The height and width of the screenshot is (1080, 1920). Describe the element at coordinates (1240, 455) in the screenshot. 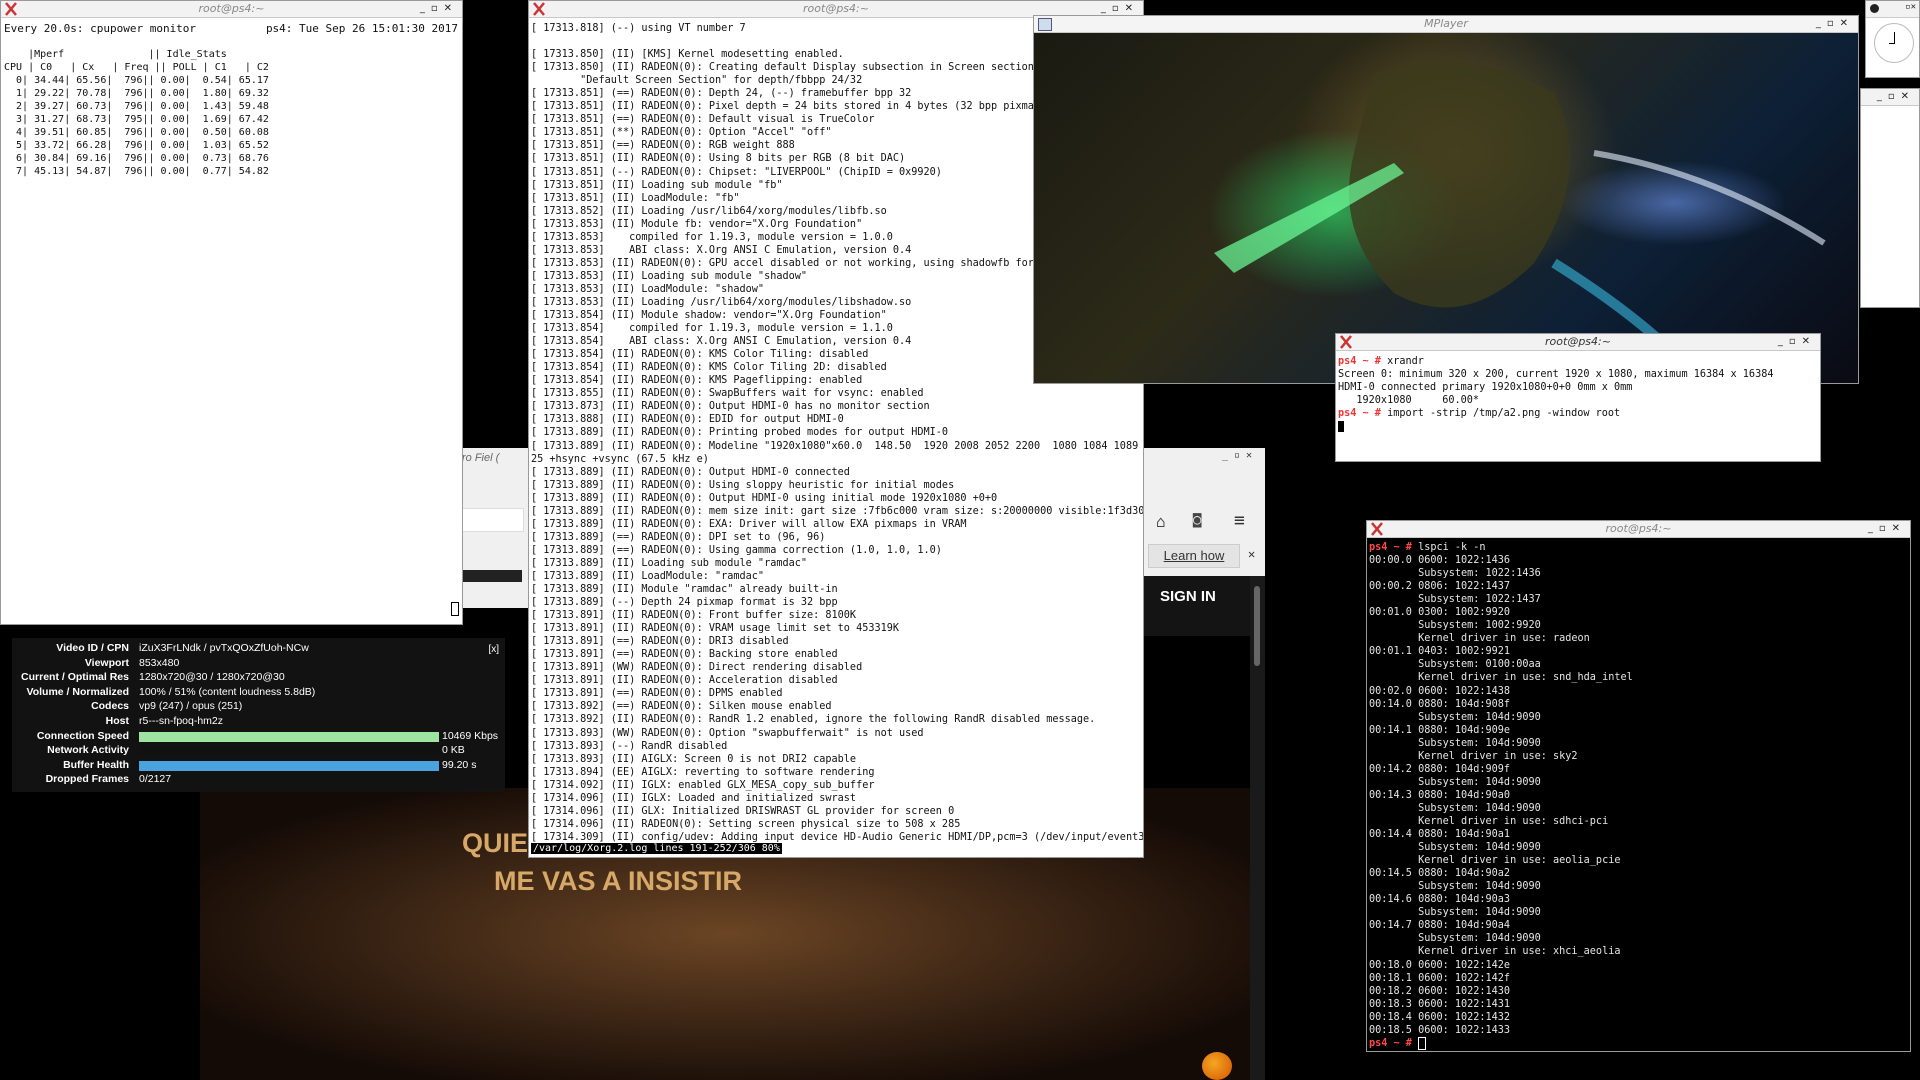

I see `browser-window-controls: _▫✕` at that location.